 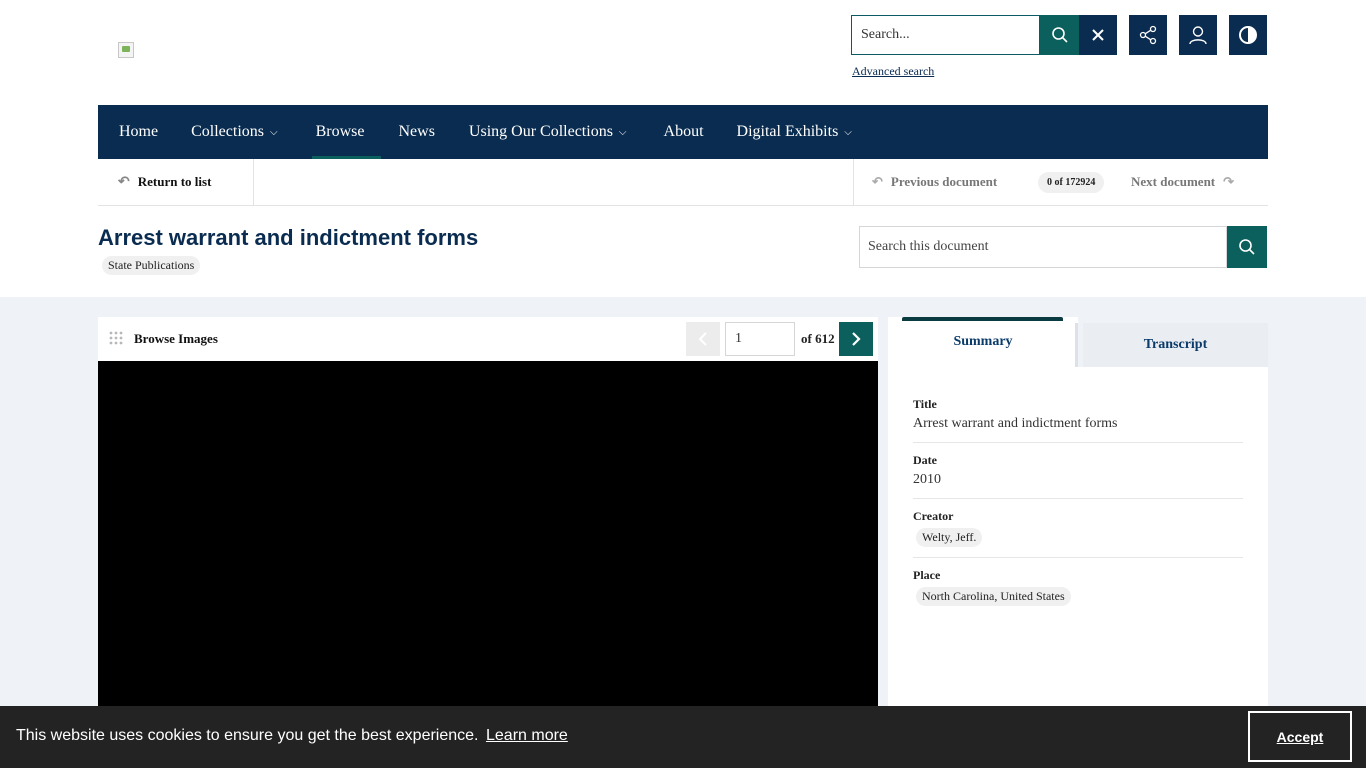 What do you see at coordinates (527, 736) in the screenshot?
I see `learn-more-link: Learn more` at bounding box center [527, 736].